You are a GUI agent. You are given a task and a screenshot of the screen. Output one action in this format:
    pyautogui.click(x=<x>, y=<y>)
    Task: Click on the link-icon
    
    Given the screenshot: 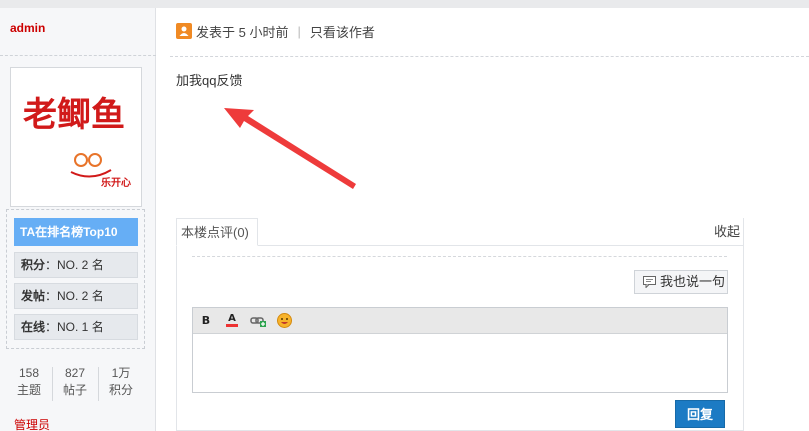 What is the action you would take?
    pyautogui.click(x=258, y=321)
    